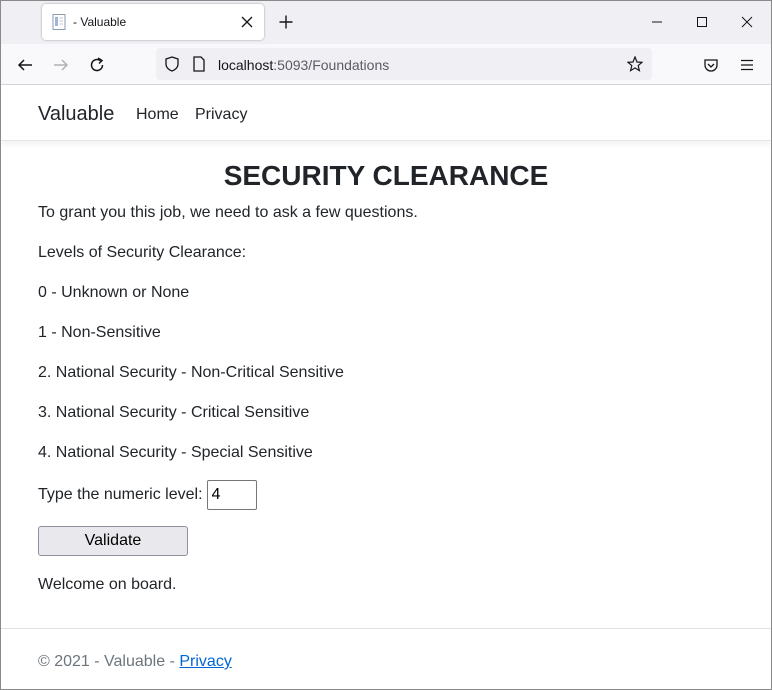 This screenshot has height=690, width=772. What do you see at coordinates (113, 541) in the screenshot?
I see `validate-button: Validate` at bounding box center [113, 541].